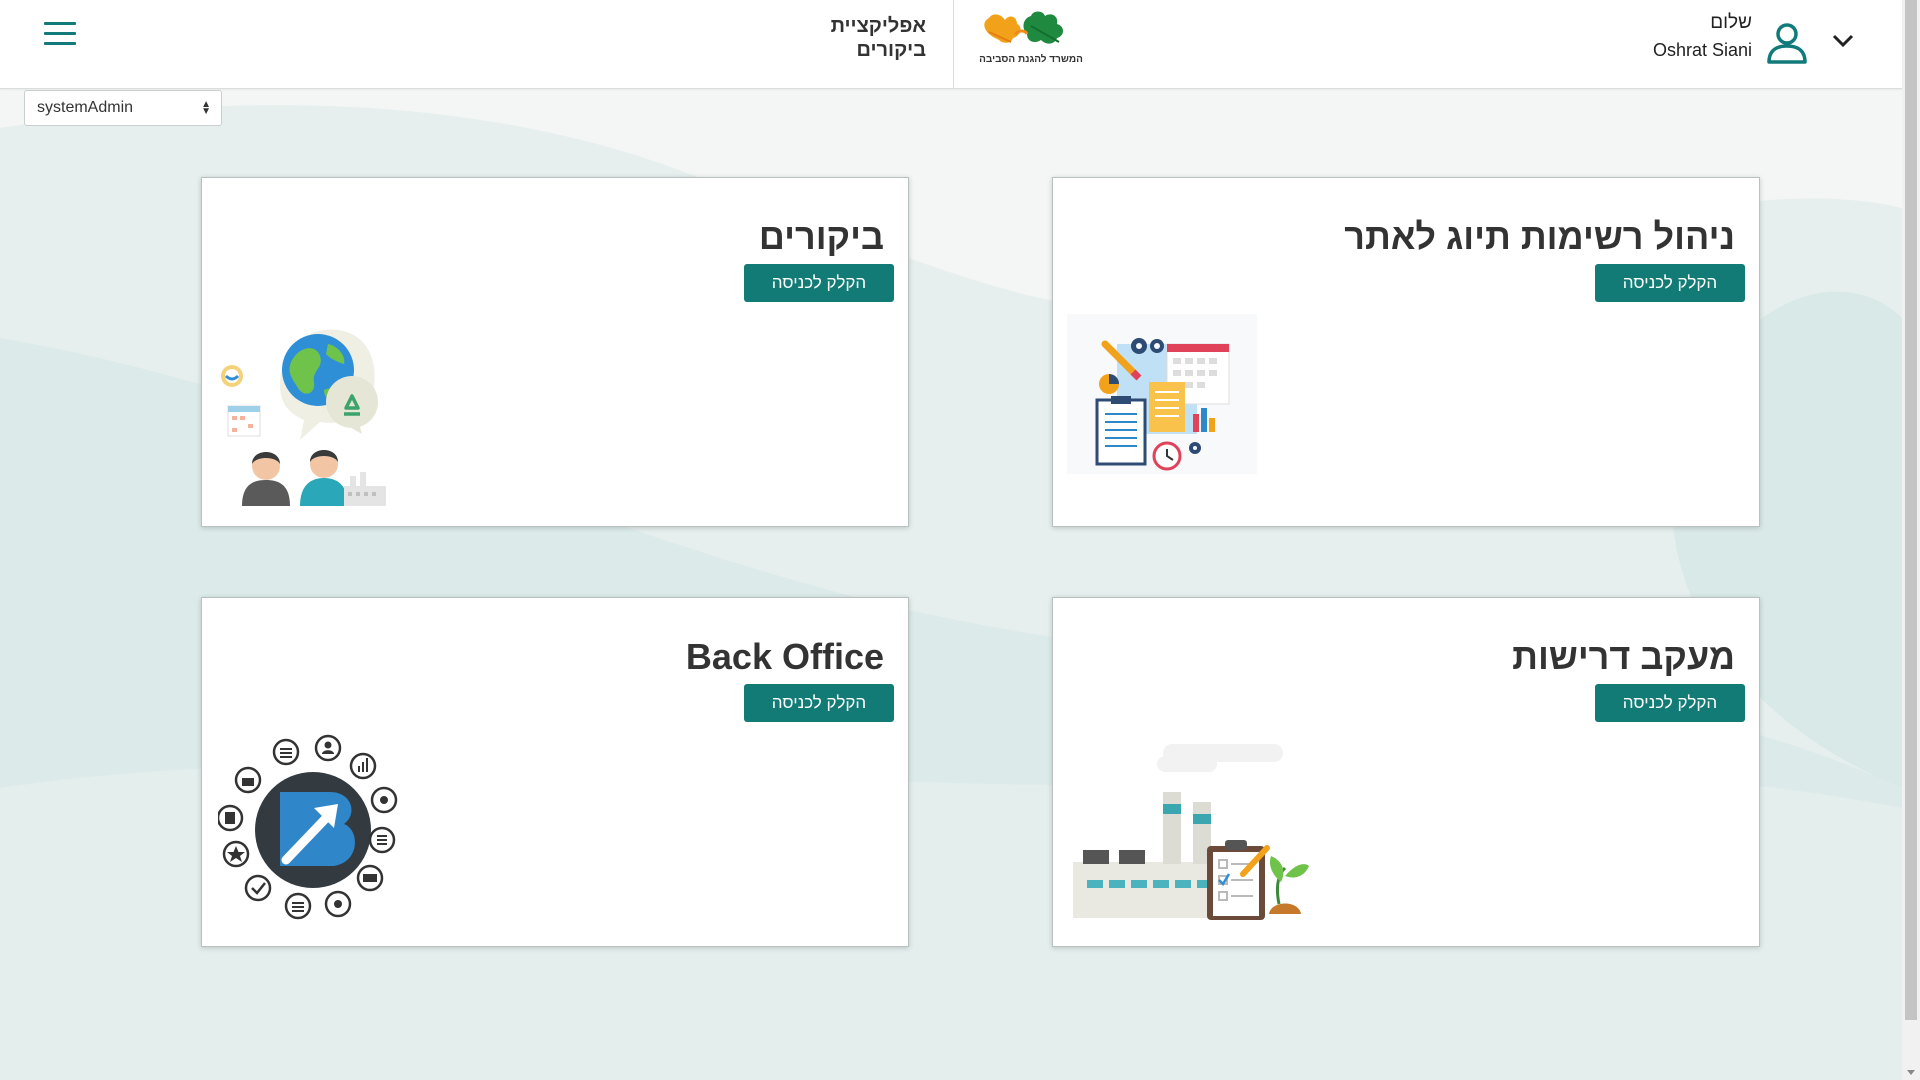 This screenshot has width=1920, height=1080. Describe the element at coordinates (1731, 22) in the screenshot. I see `greeting-label: שלום` at that location.